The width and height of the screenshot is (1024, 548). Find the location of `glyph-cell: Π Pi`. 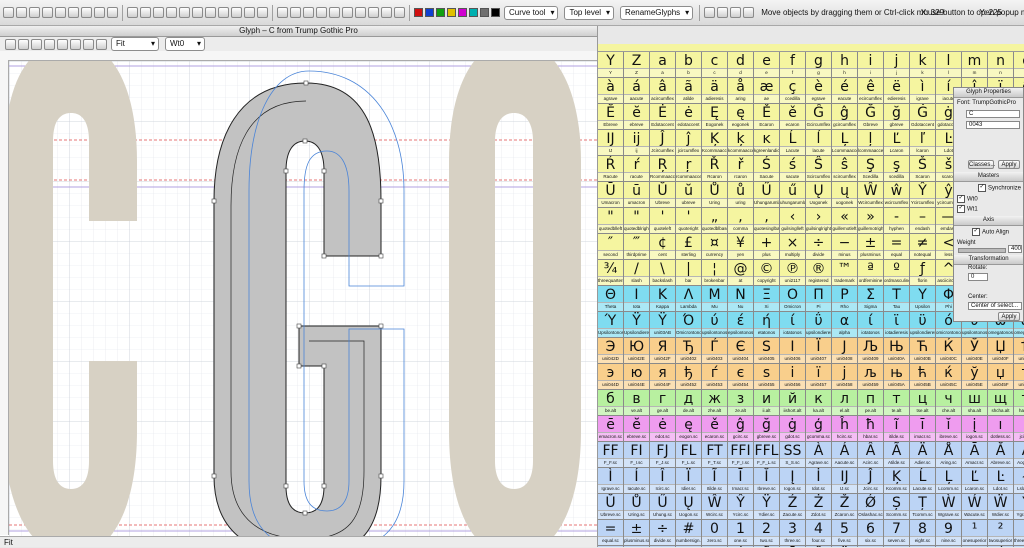

glyph-cell: Π Pi is located at coordinates (819, 299).